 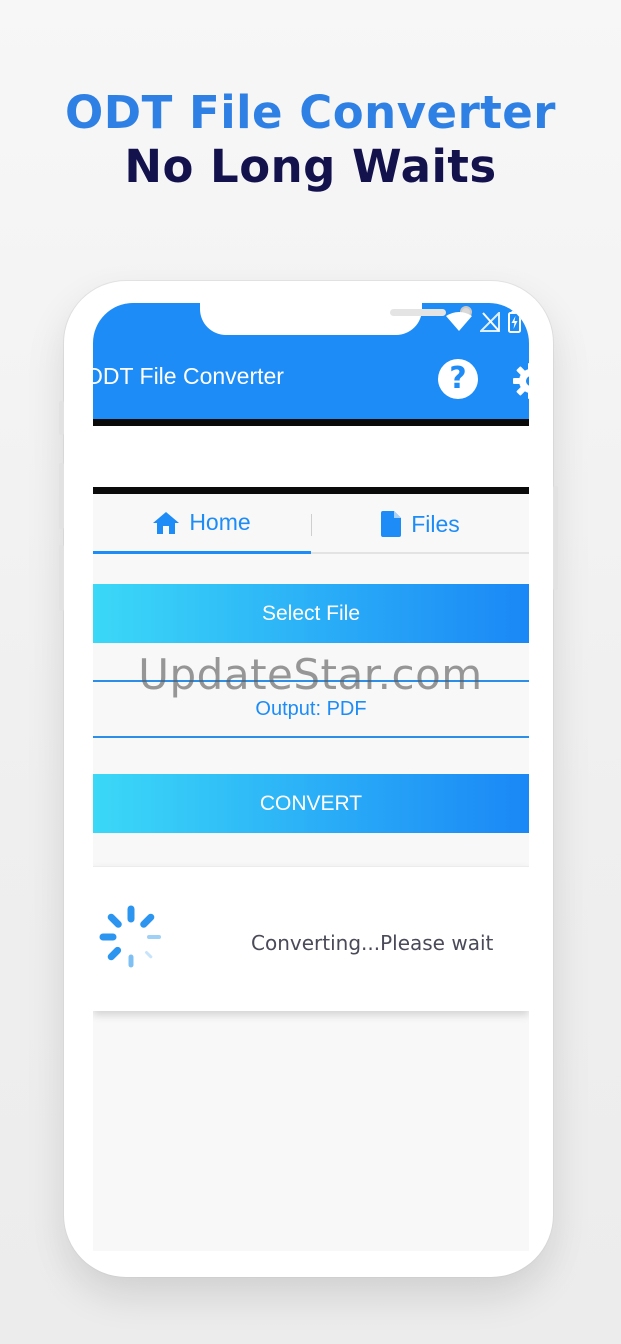 I want to click on promo-subheadline: No Long Waits, so click(x=310, y=166).